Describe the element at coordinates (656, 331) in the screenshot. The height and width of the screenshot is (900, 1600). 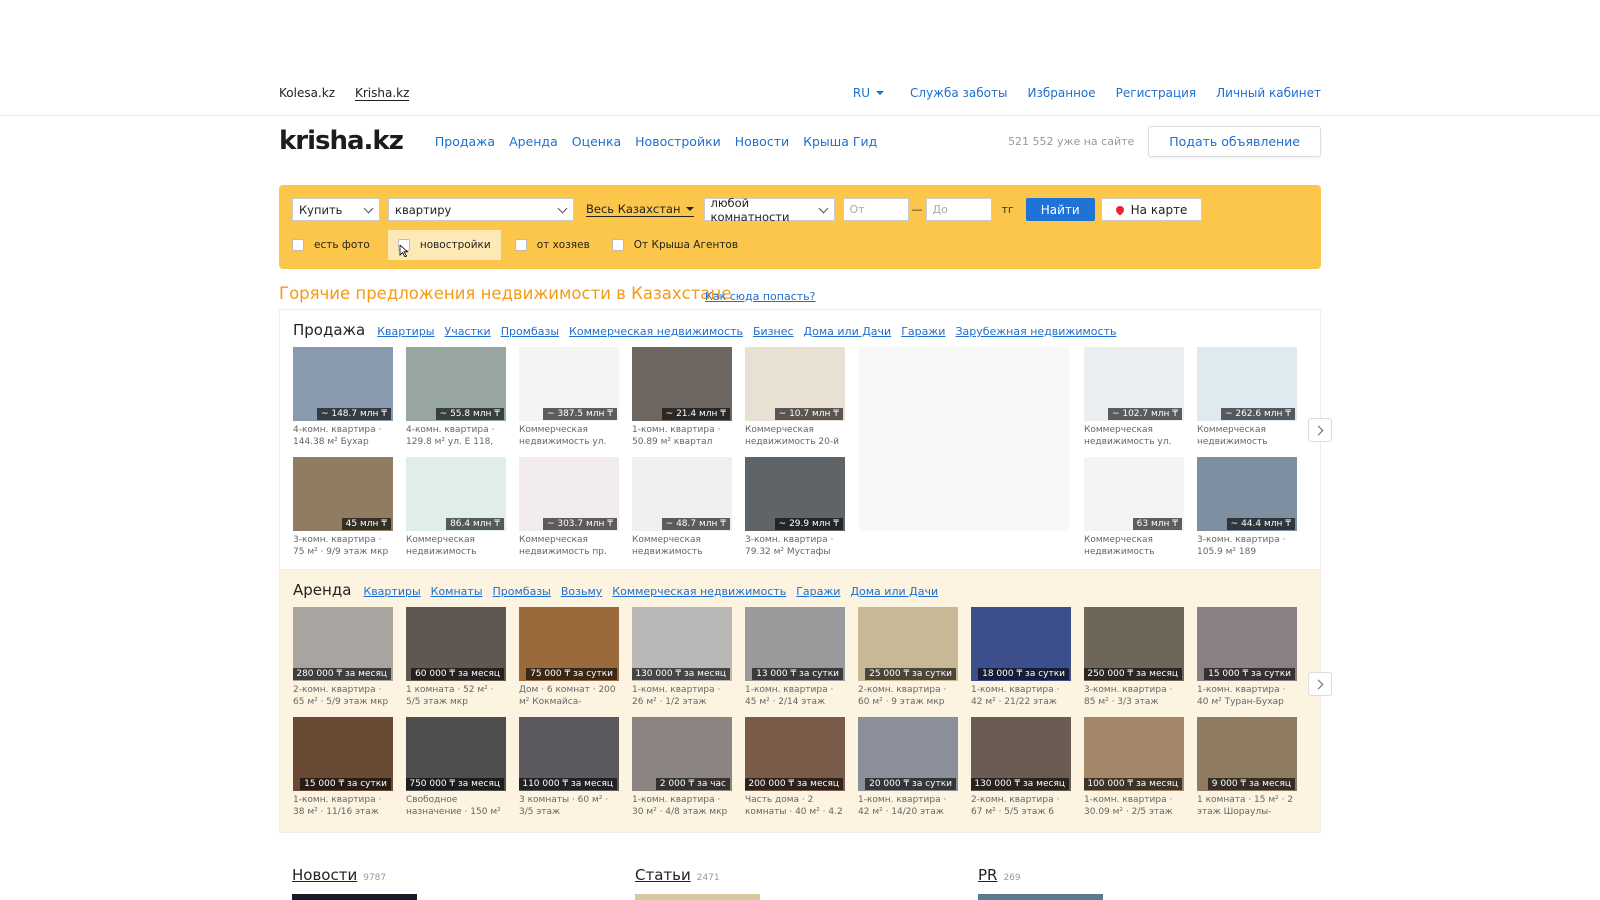
I see `sale-link-commercial: Коммерческая недвижимость` at that location.